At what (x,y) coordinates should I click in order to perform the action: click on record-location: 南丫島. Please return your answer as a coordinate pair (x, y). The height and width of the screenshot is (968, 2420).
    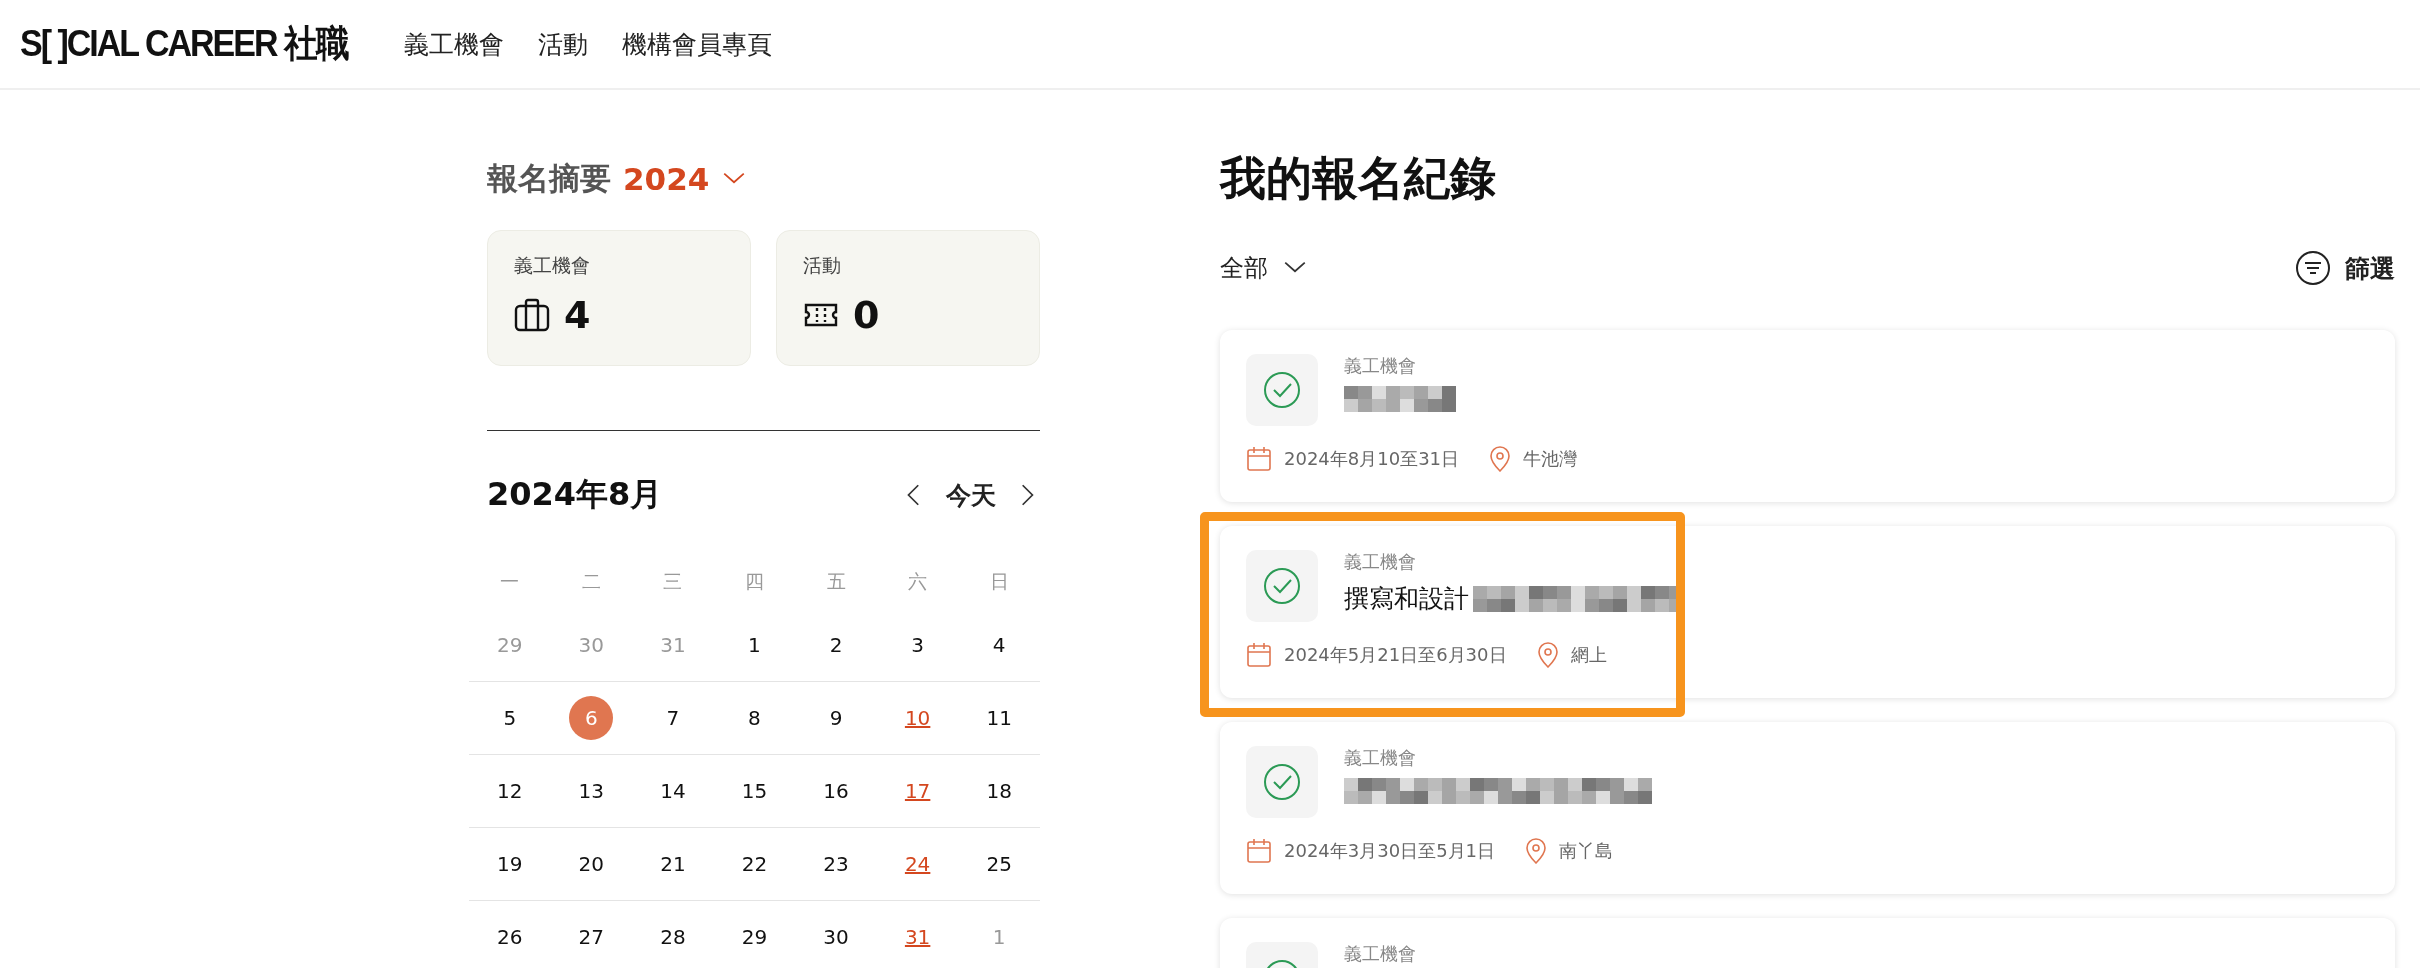
    Looking at the image, I should click on (1586, 851).